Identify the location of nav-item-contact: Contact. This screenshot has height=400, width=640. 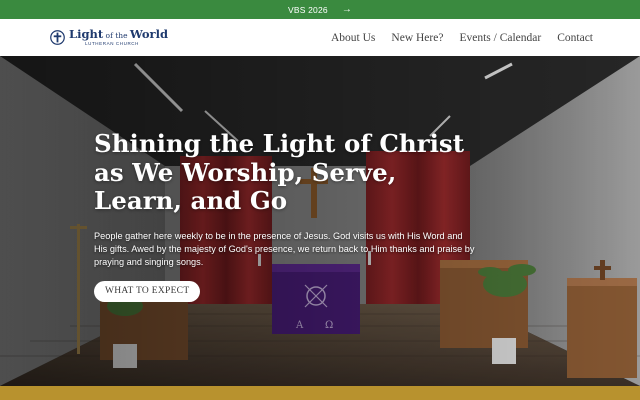
(575, 38).